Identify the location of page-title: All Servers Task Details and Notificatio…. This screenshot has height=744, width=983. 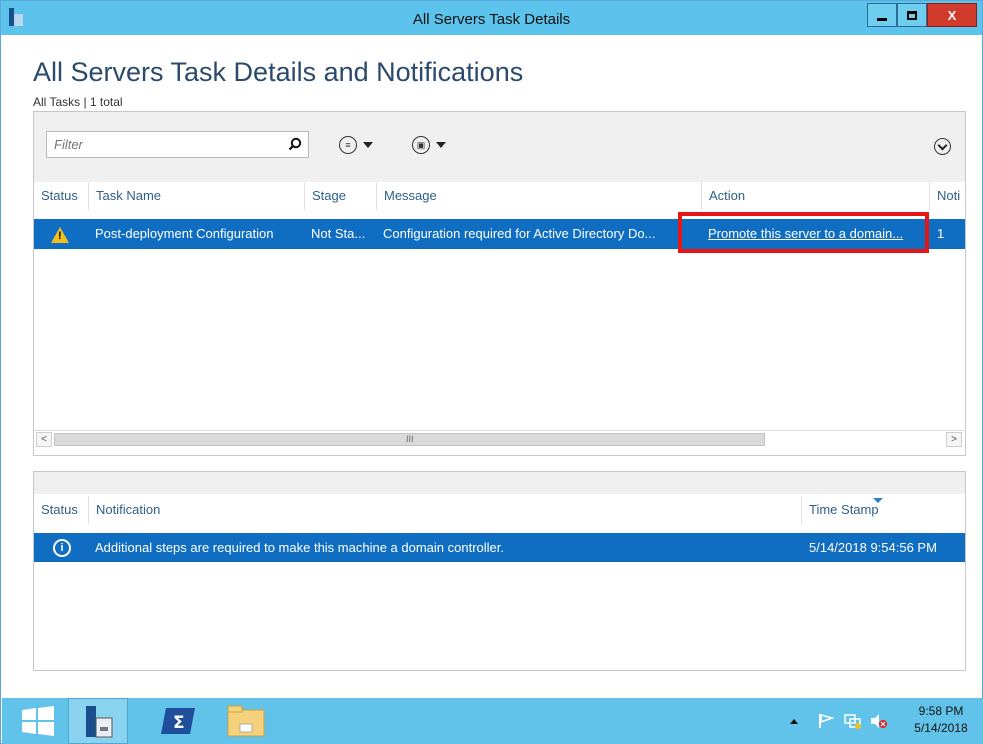
(278, 72).